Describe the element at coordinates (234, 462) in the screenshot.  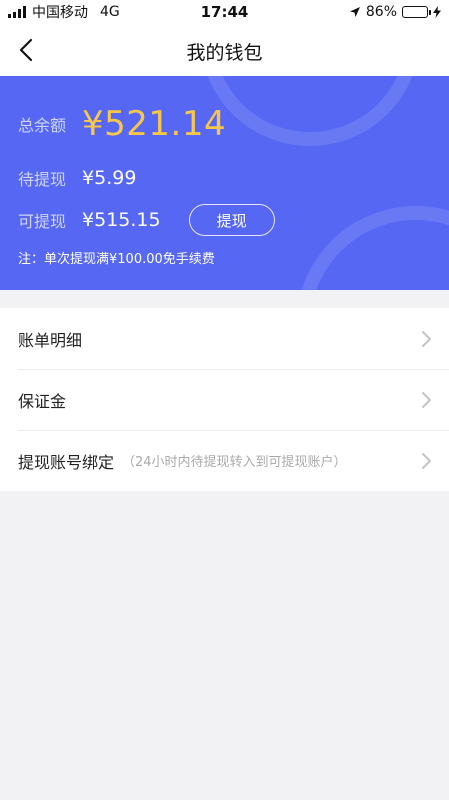
I see `menu-item-hint: （24小时内待提现转入到可提现账户）` at that location.